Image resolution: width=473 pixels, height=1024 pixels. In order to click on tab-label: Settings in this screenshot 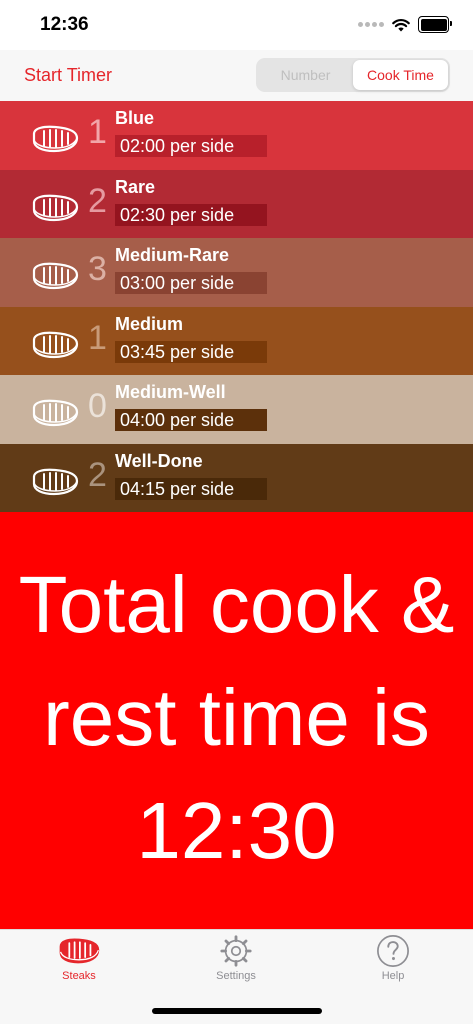, I will do `click(236, 976)`.